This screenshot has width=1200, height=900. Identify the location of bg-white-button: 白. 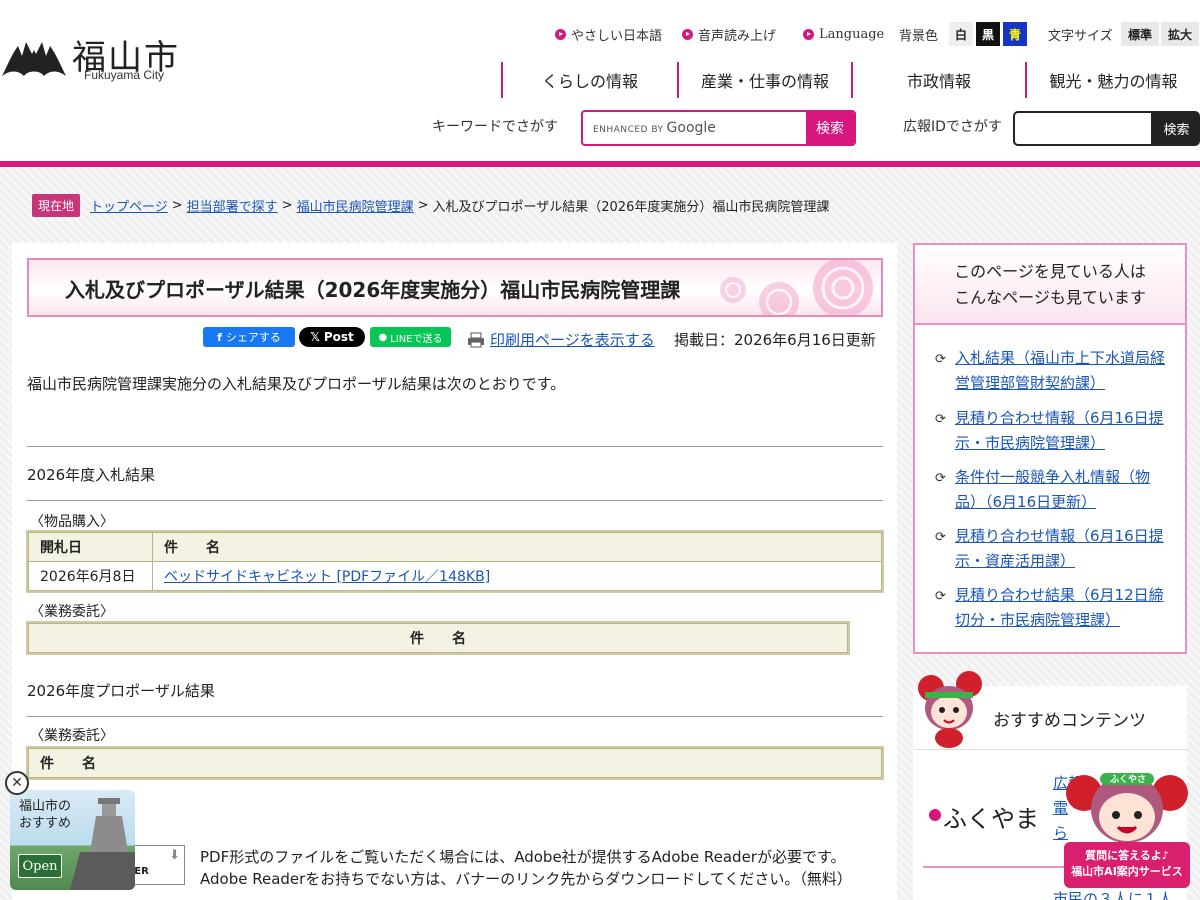
(961, 34).